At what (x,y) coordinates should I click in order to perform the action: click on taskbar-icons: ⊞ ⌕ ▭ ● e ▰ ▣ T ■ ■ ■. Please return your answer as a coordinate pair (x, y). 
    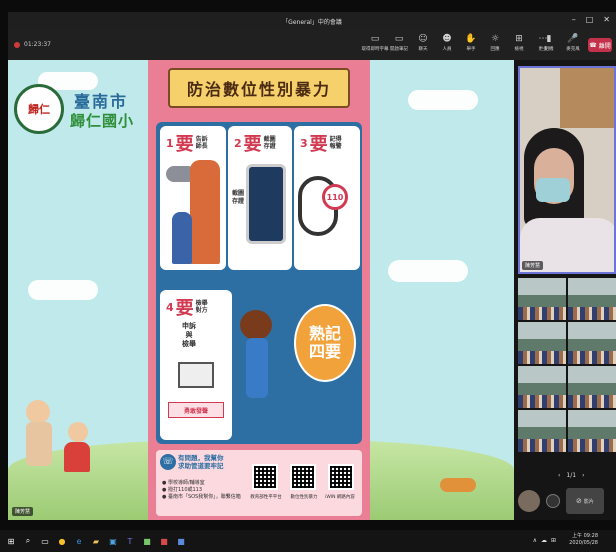
    Looking at the image, I should click on (96, 541).